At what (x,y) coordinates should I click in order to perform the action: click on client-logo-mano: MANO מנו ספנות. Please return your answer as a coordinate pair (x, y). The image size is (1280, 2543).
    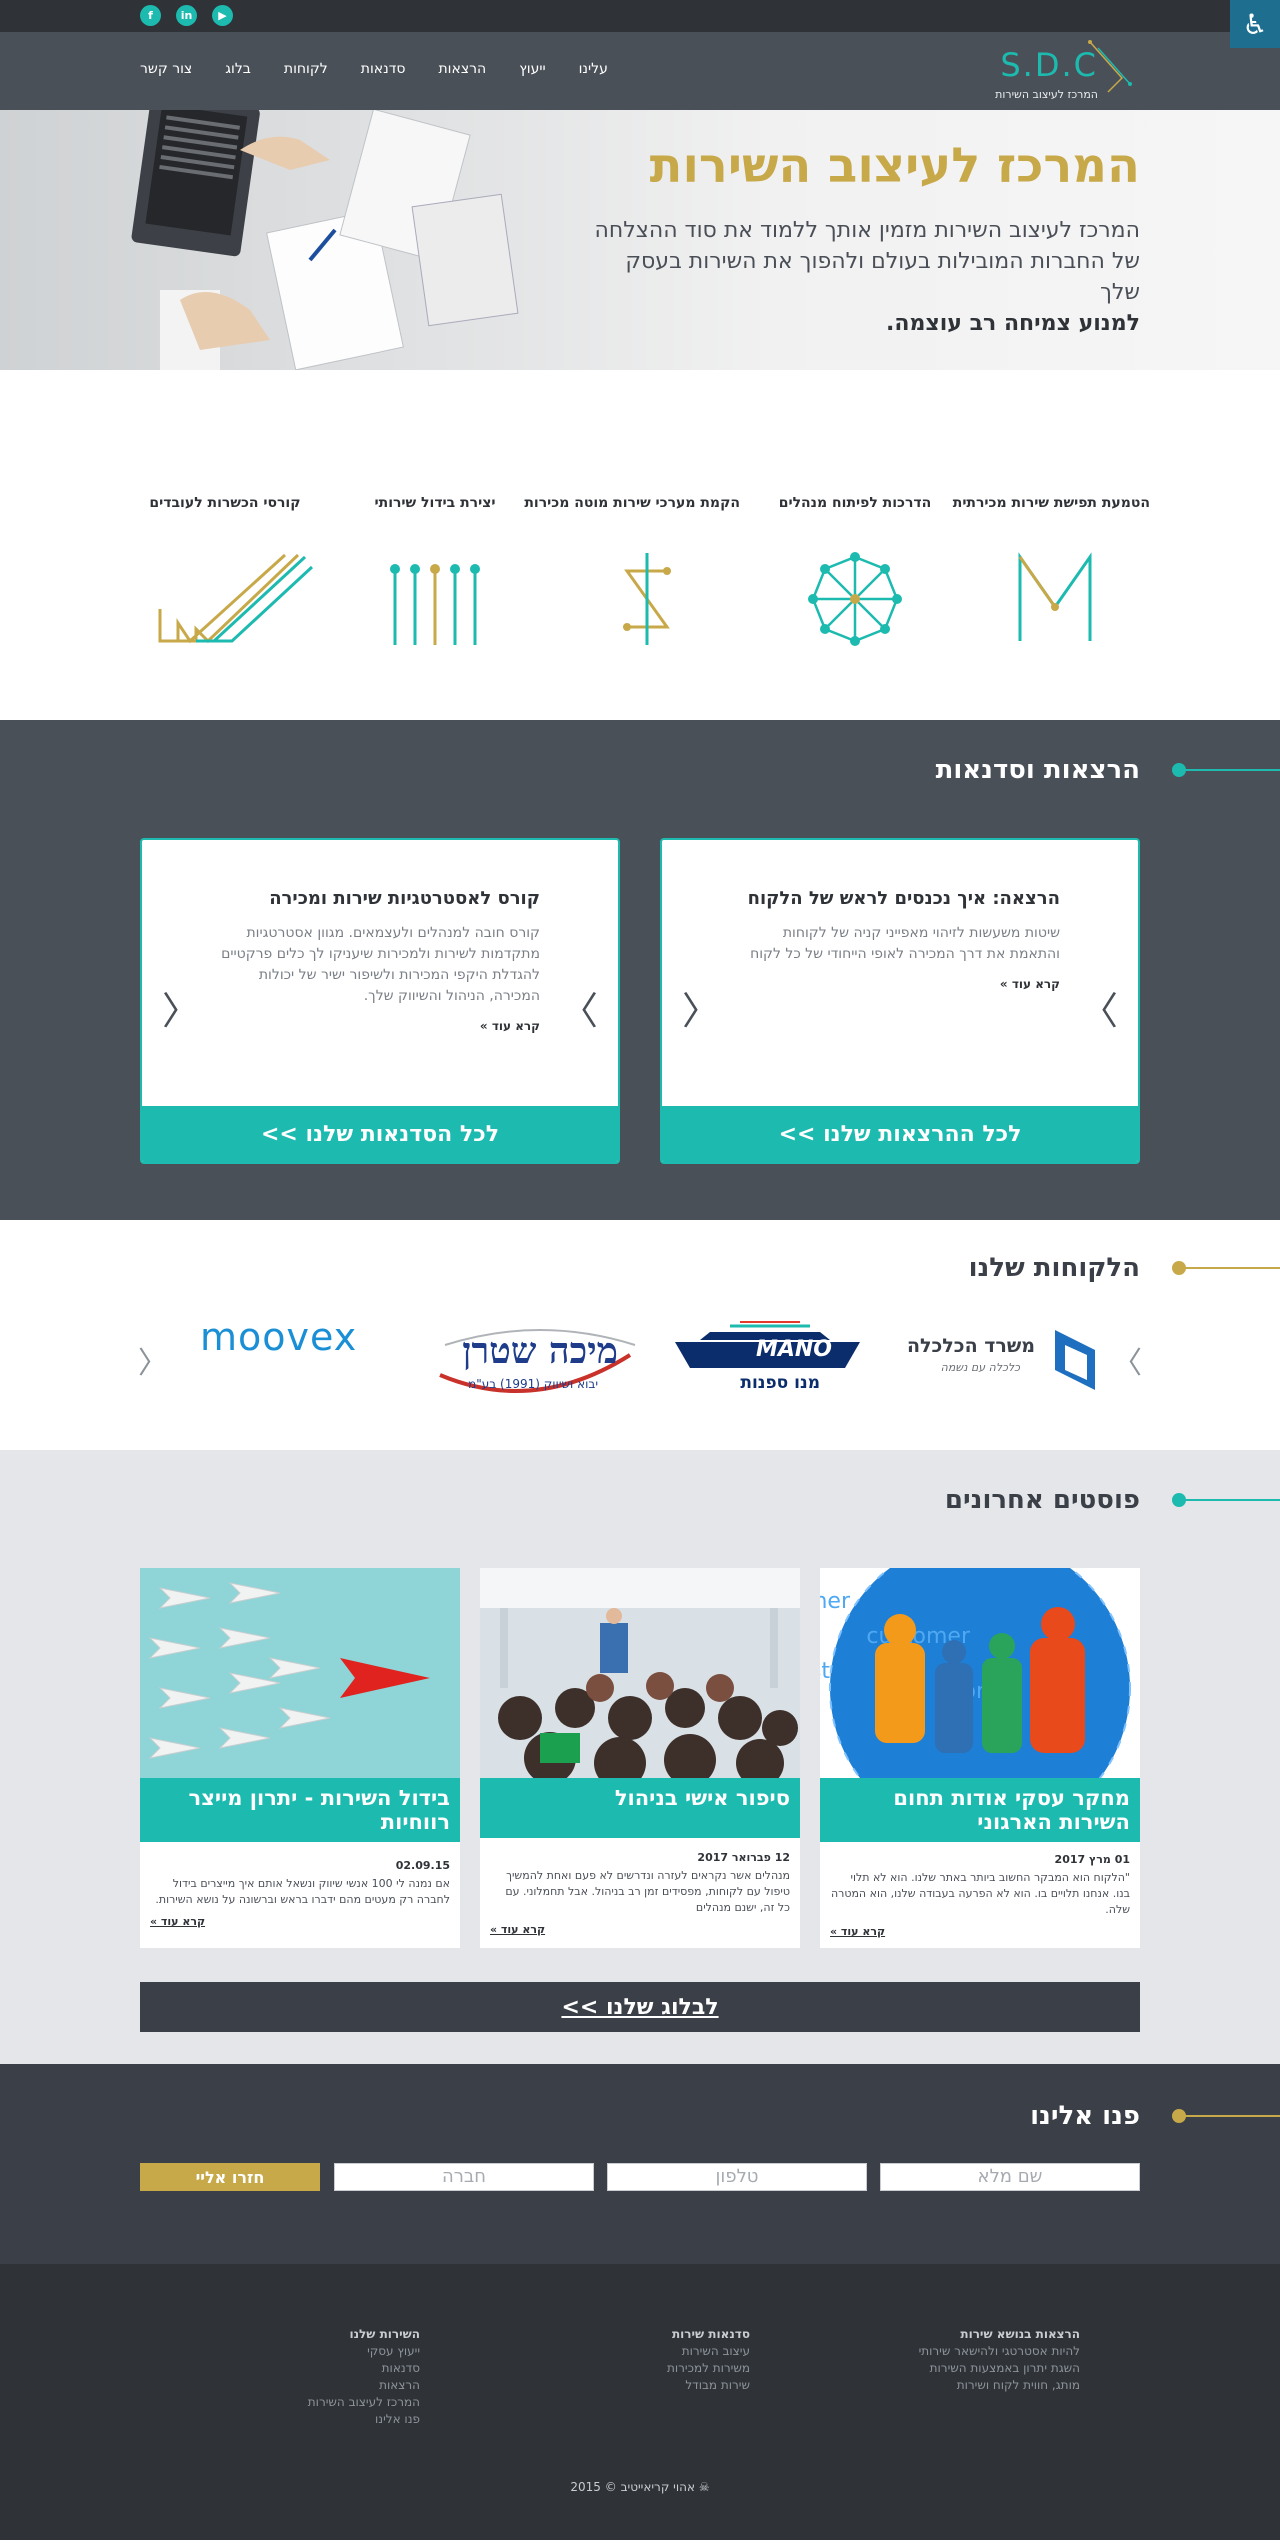
    Looking at the image, I should click on (765, 1365).